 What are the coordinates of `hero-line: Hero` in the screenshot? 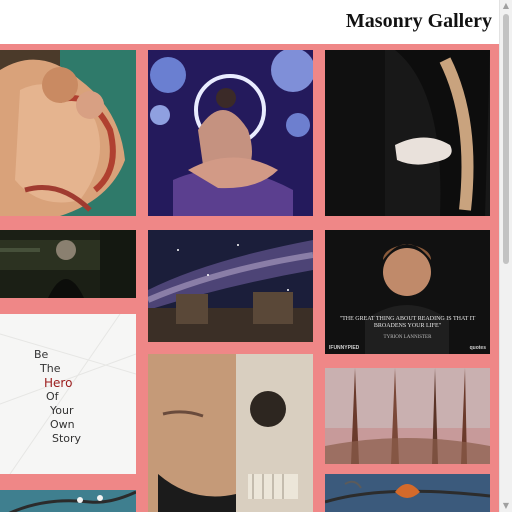 It's located at (58, 383).